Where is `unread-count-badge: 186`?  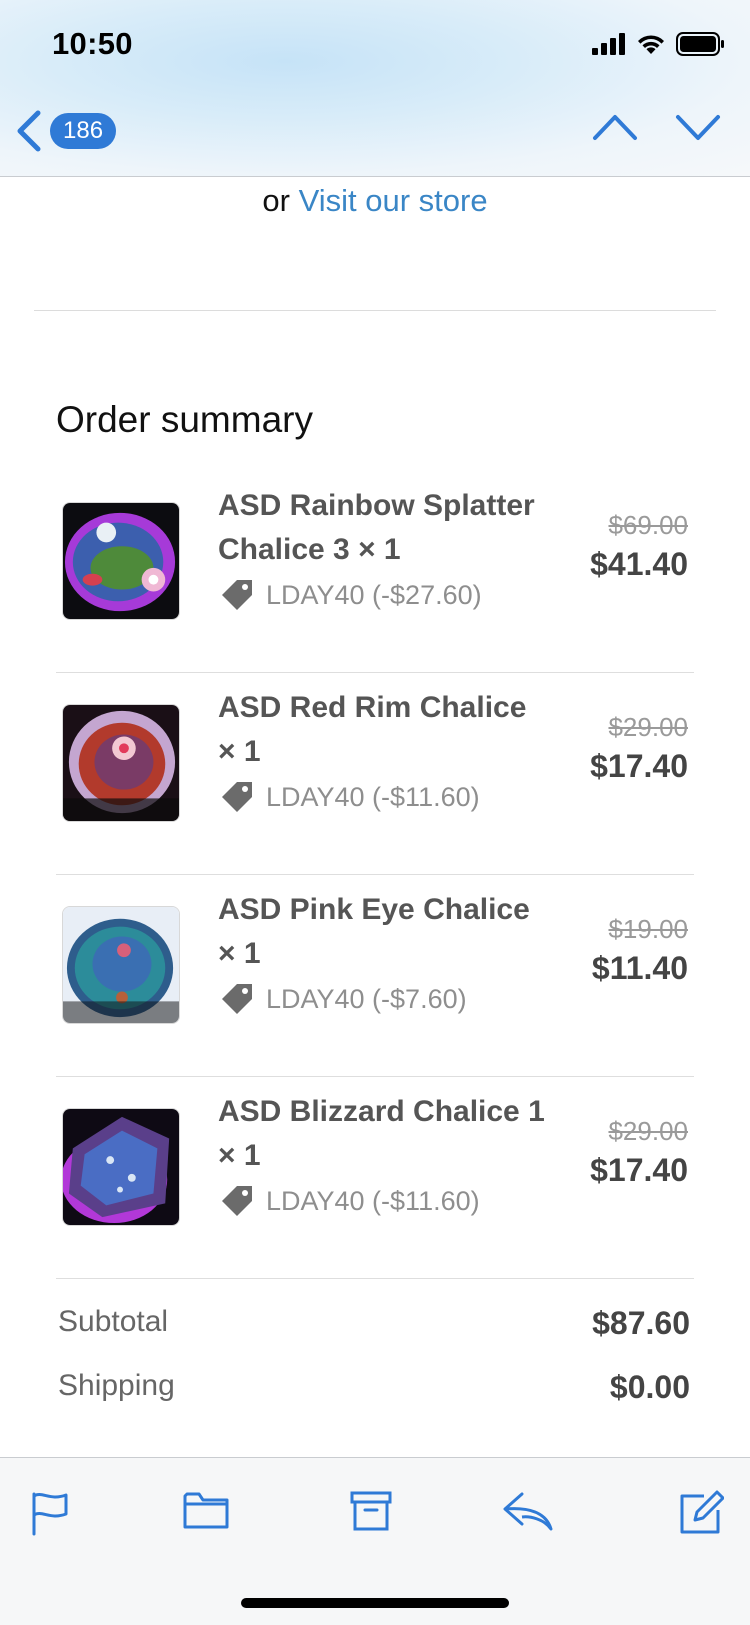 unread-count-badge: 186 is located at coordinates (83, 131).